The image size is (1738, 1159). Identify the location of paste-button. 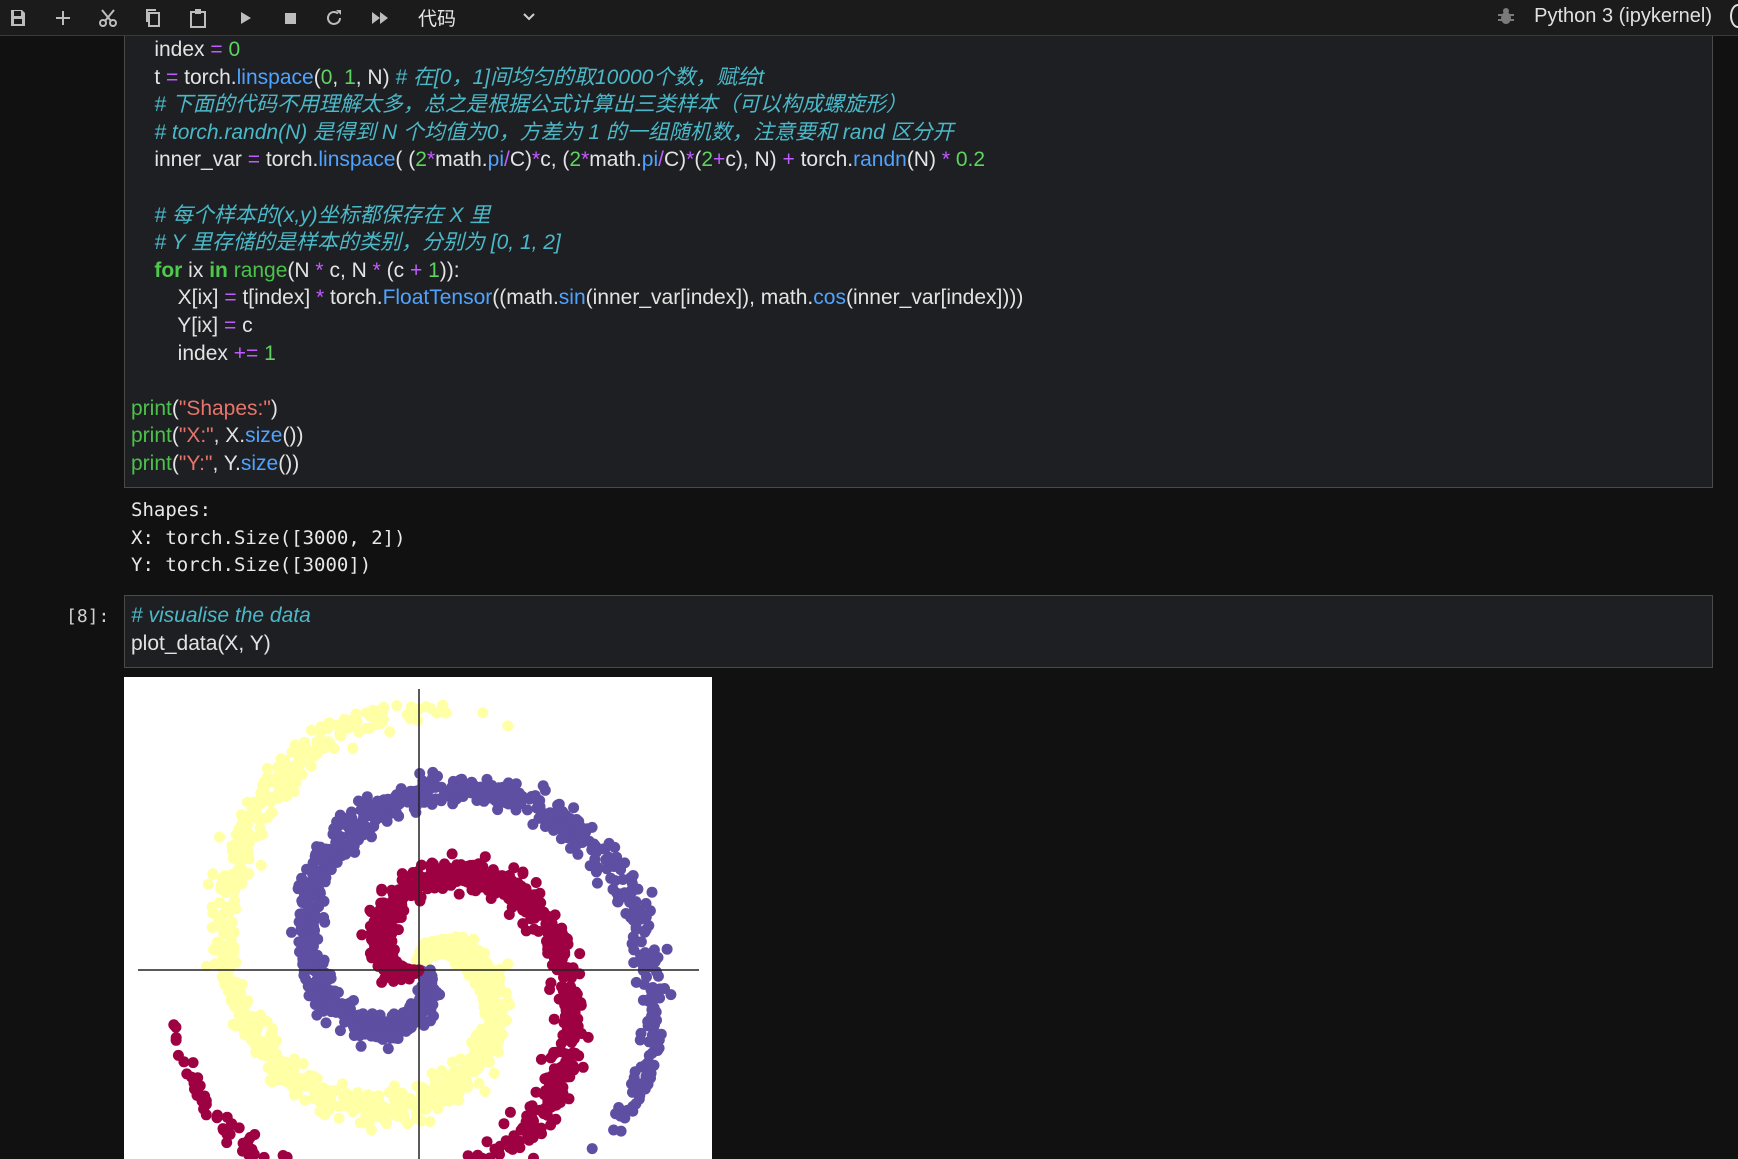
(198, 18).